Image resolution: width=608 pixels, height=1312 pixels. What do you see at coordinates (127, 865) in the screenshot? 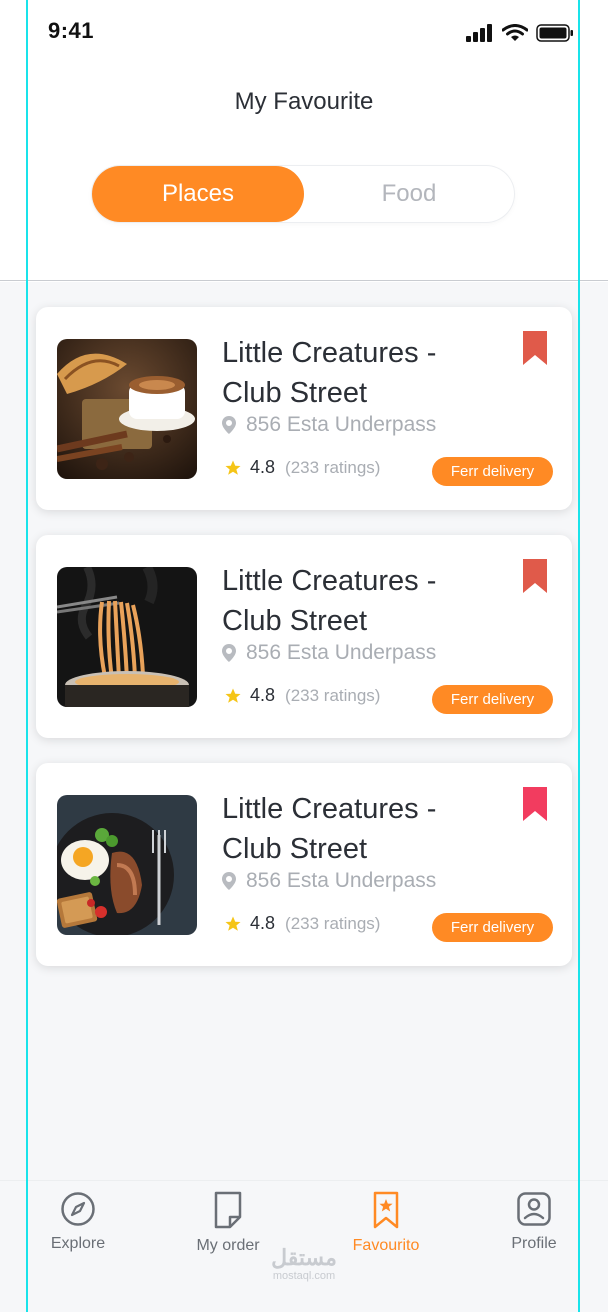
I see `breakfast-plate-photo` at bounding box center [127, 865].